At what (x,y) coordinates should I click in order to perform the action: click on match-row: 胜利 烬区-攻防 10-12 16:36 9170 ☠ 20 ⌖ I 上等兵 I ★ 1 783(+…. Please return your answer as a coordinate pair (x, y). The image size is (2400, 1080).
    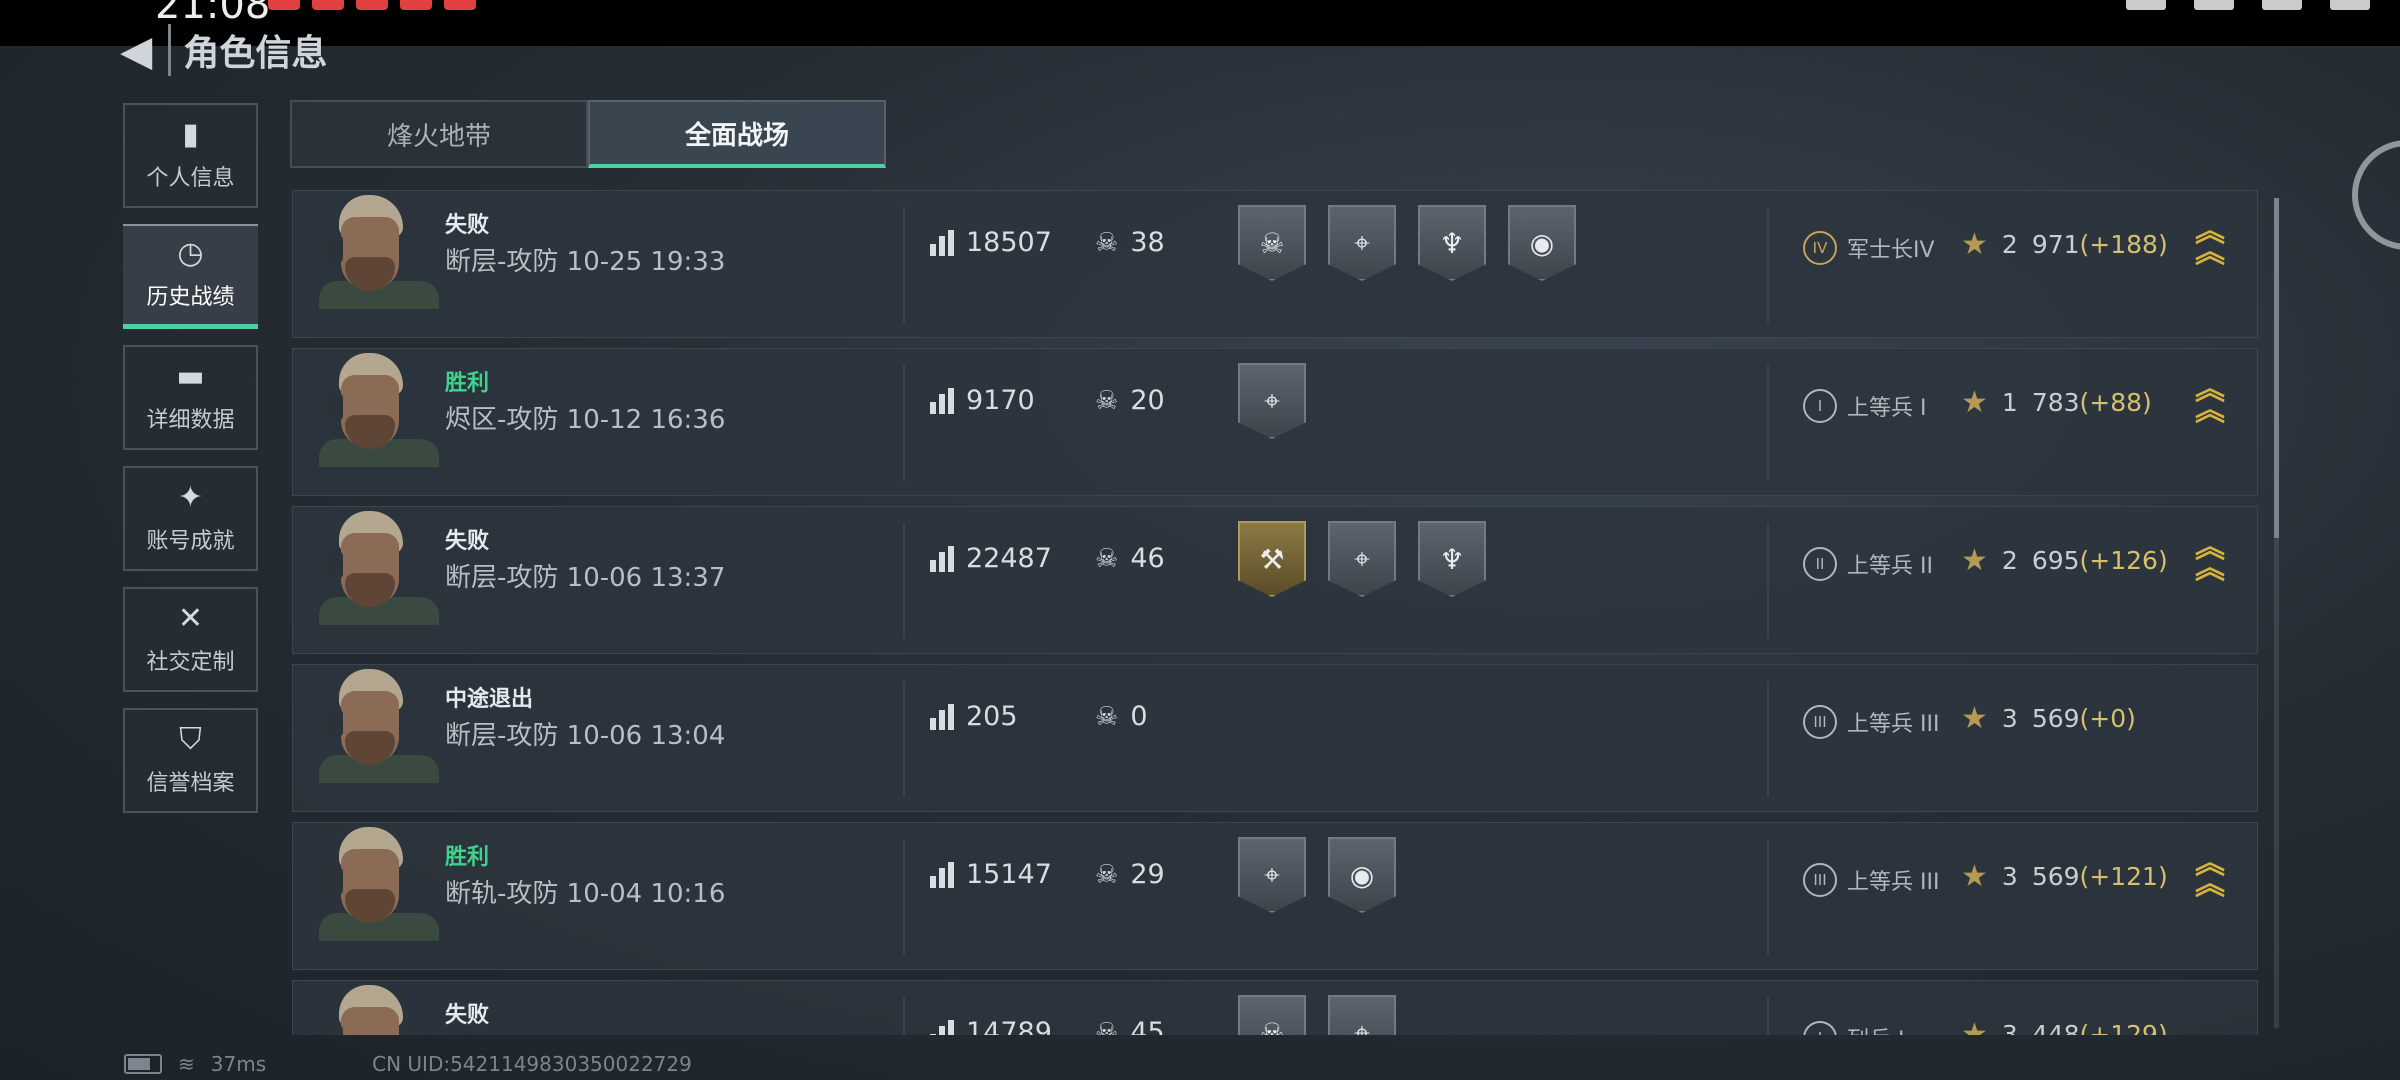
    Looking at the image, I should click on (1275, 422).